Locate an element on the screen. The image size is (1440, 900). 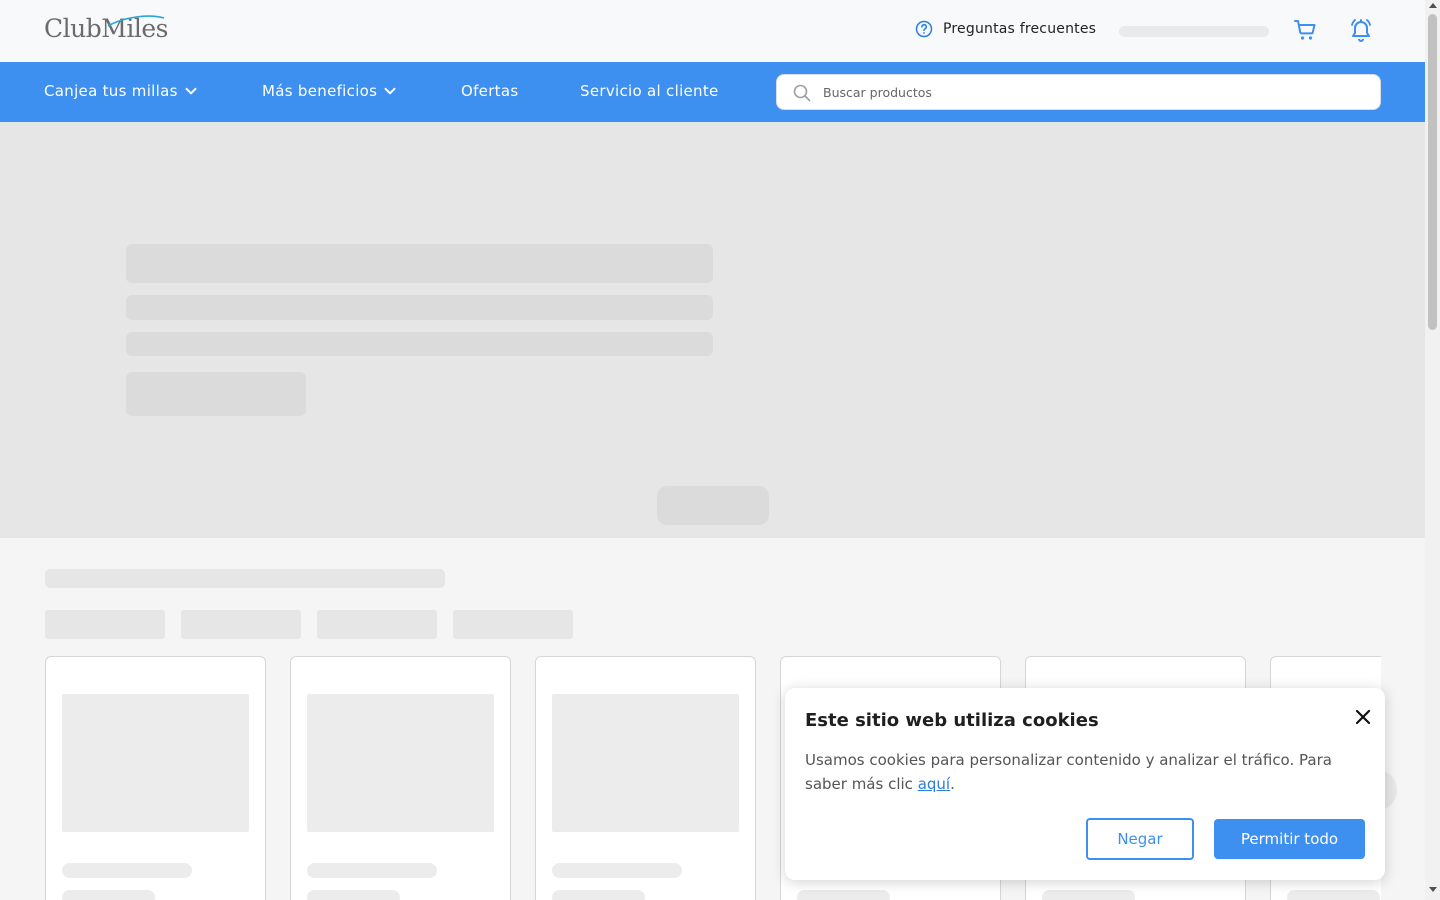
logo-swoosh-icon is located at coordinates (136, 21).